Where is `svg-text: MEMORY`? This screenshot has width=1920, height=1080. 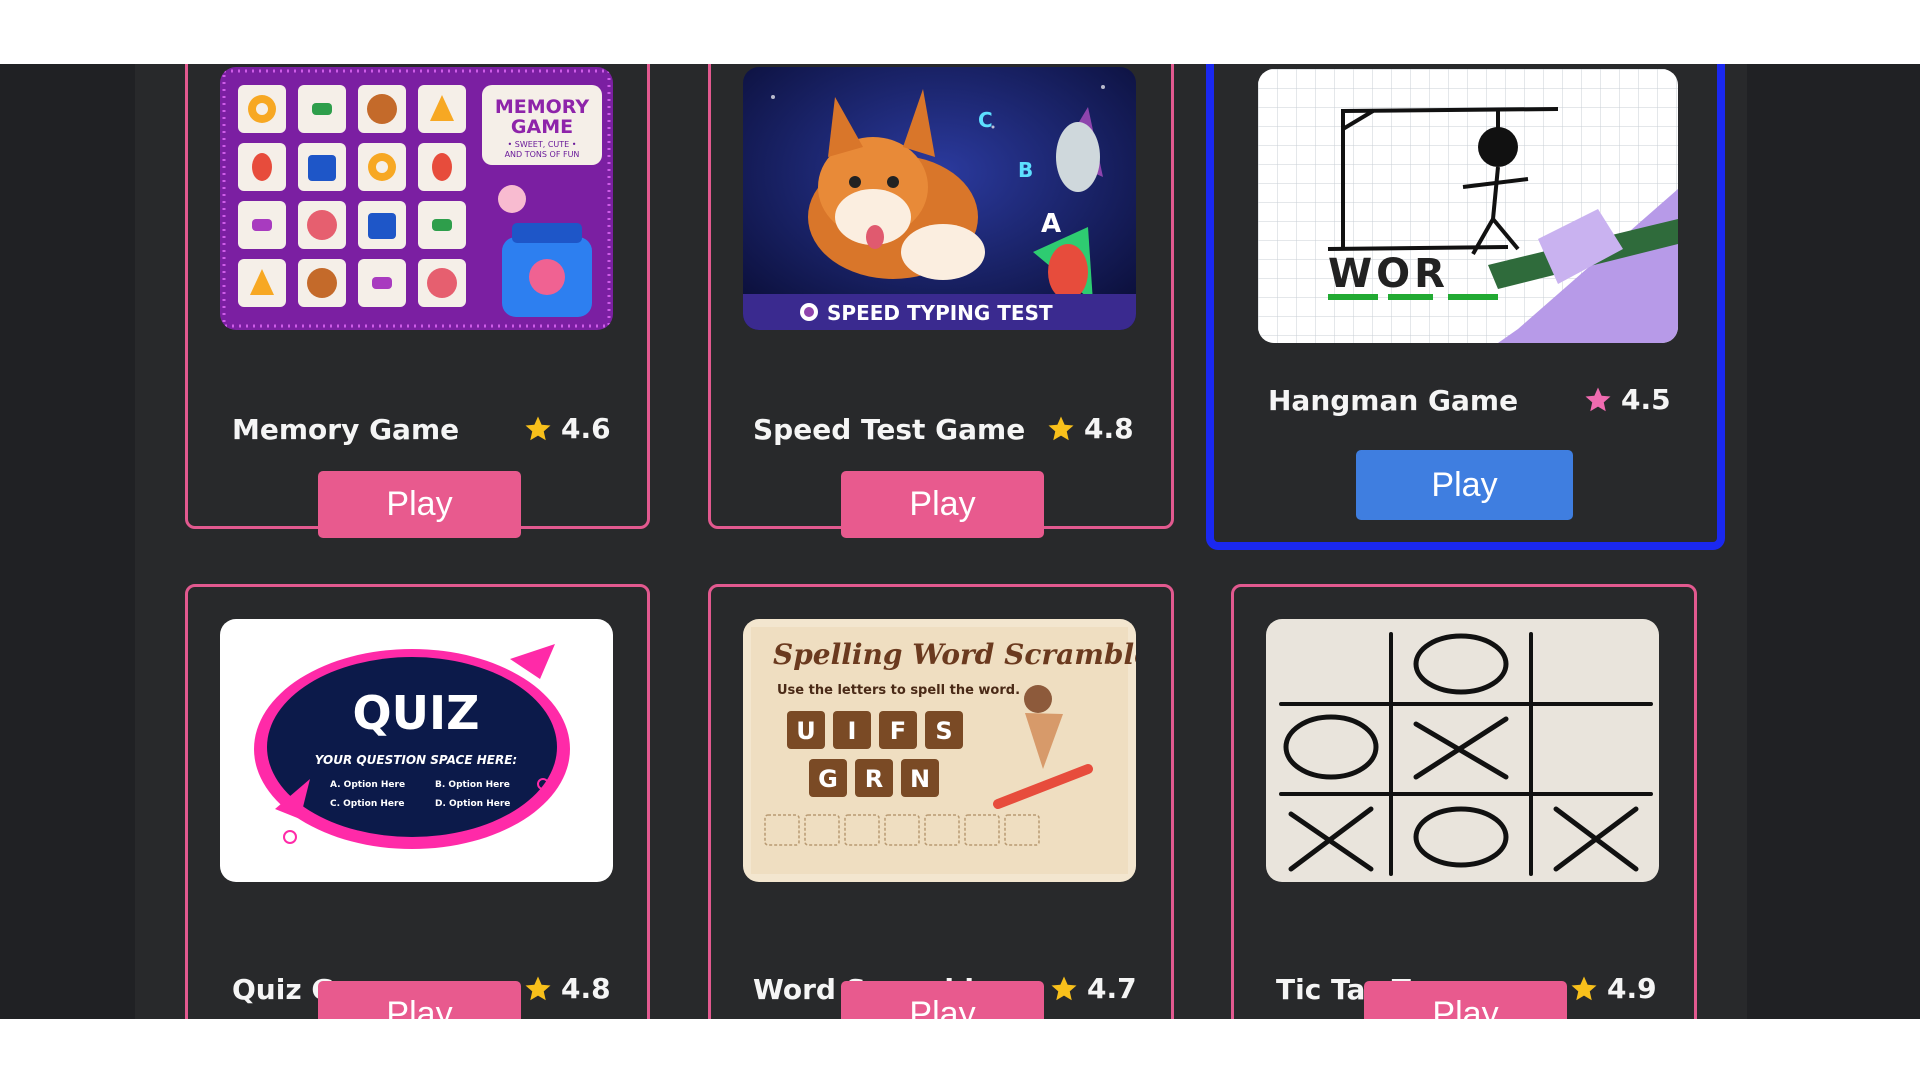
svg-text: MEMORY is located at coordinates (542, 107).